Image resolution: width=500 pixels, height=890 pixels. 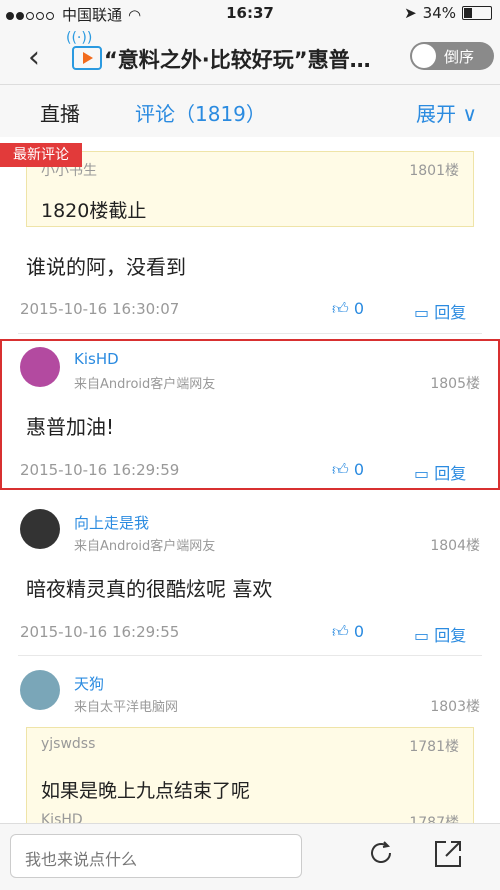 What do you see at coordinates (250, 189) in the screenshot?
I see `quoted-comment: 小小书生 1801楼 1820楼截止` at bounding box center [250, 189].